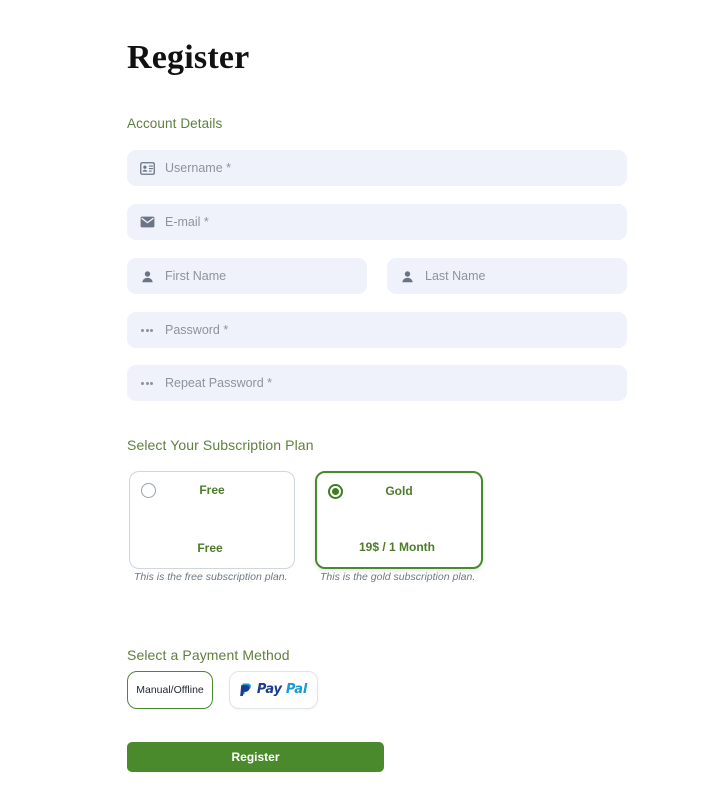 This screenshot has height=799, width=724. I want to click on repeat-password-placeholder: Repeat Password *, so click(219, 383).